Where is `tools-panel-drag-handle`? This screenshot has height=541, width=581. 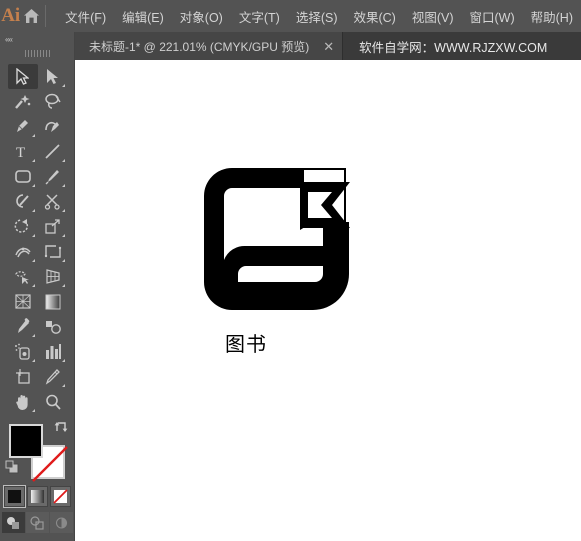 tools-panel-drag-handle is located at coordinates (37, 53).